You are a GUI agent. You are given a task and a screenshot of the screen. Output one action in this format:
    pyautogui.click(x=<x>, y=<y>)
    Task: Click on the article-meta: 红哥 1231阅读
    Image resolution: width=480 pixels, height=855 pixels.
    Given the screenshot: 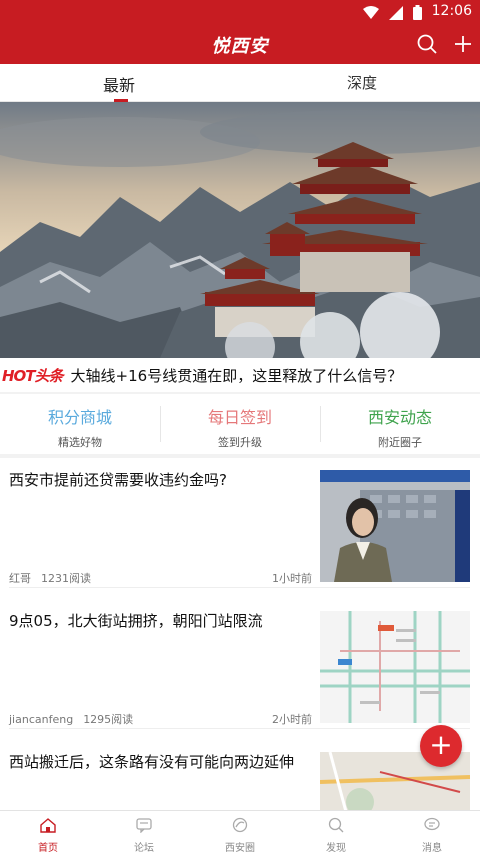 What is the action you would take?
    pyautogui.click(x=50, y=578)
    